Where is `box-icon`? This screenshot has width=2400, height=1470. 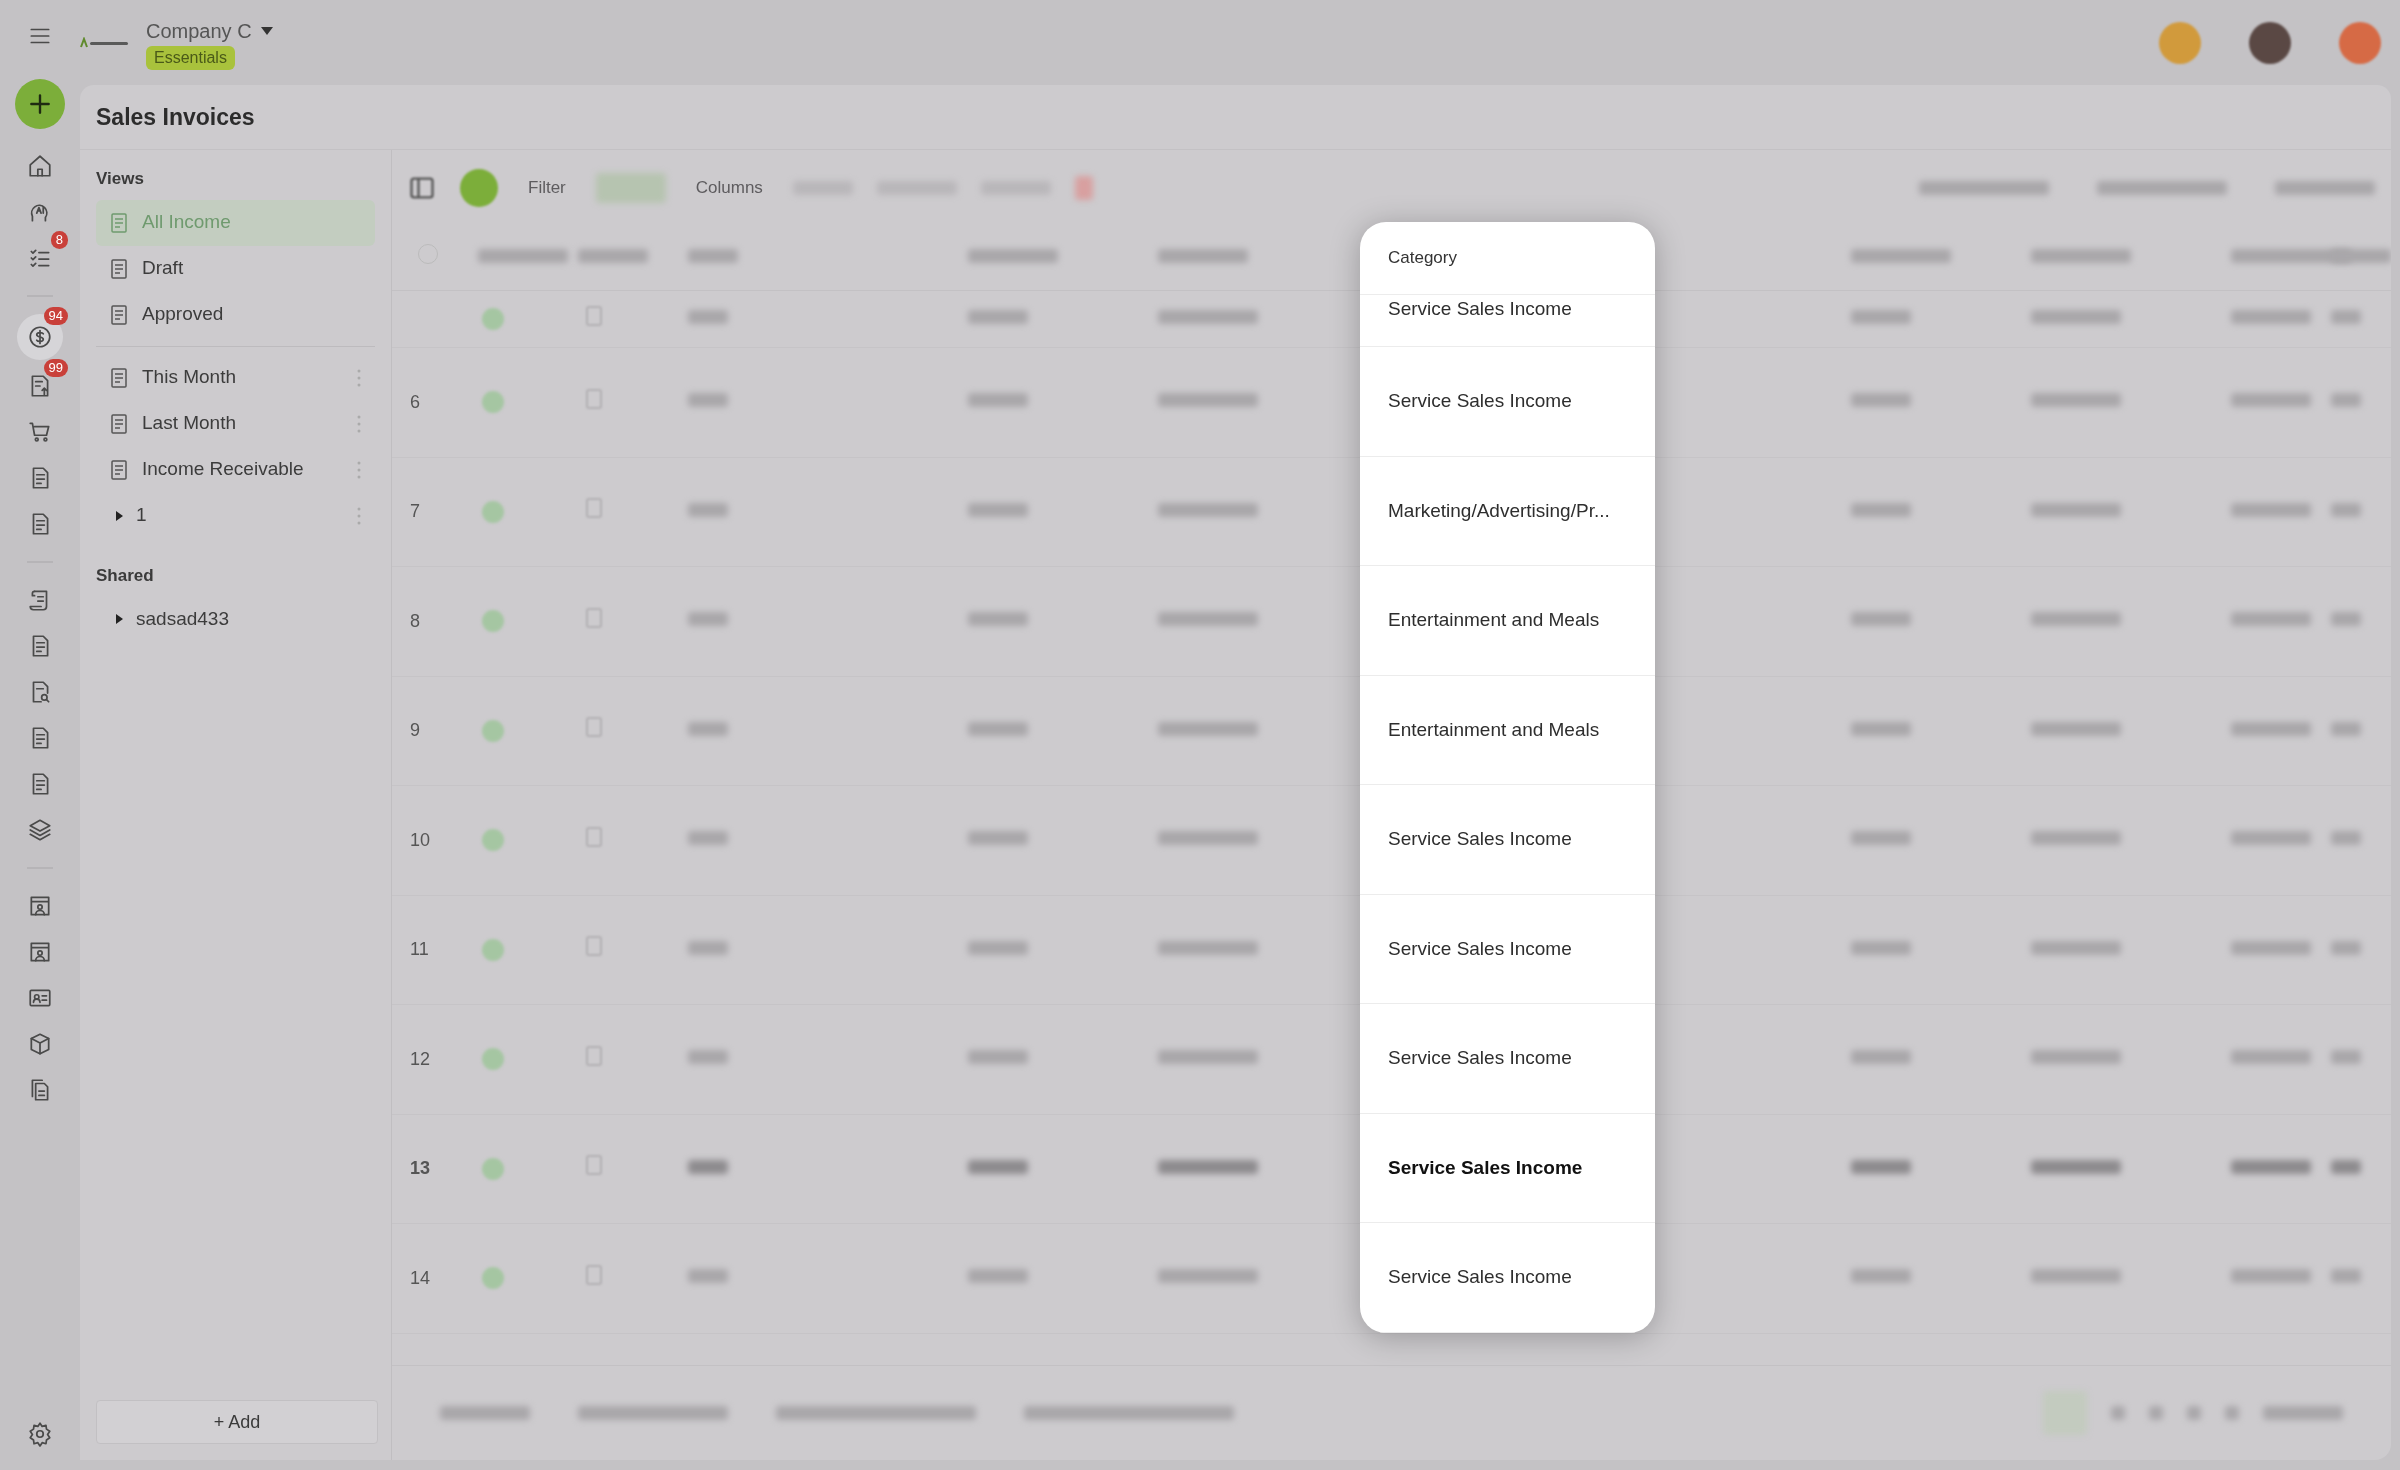 box-icon is located at coordinates (40, 1044).